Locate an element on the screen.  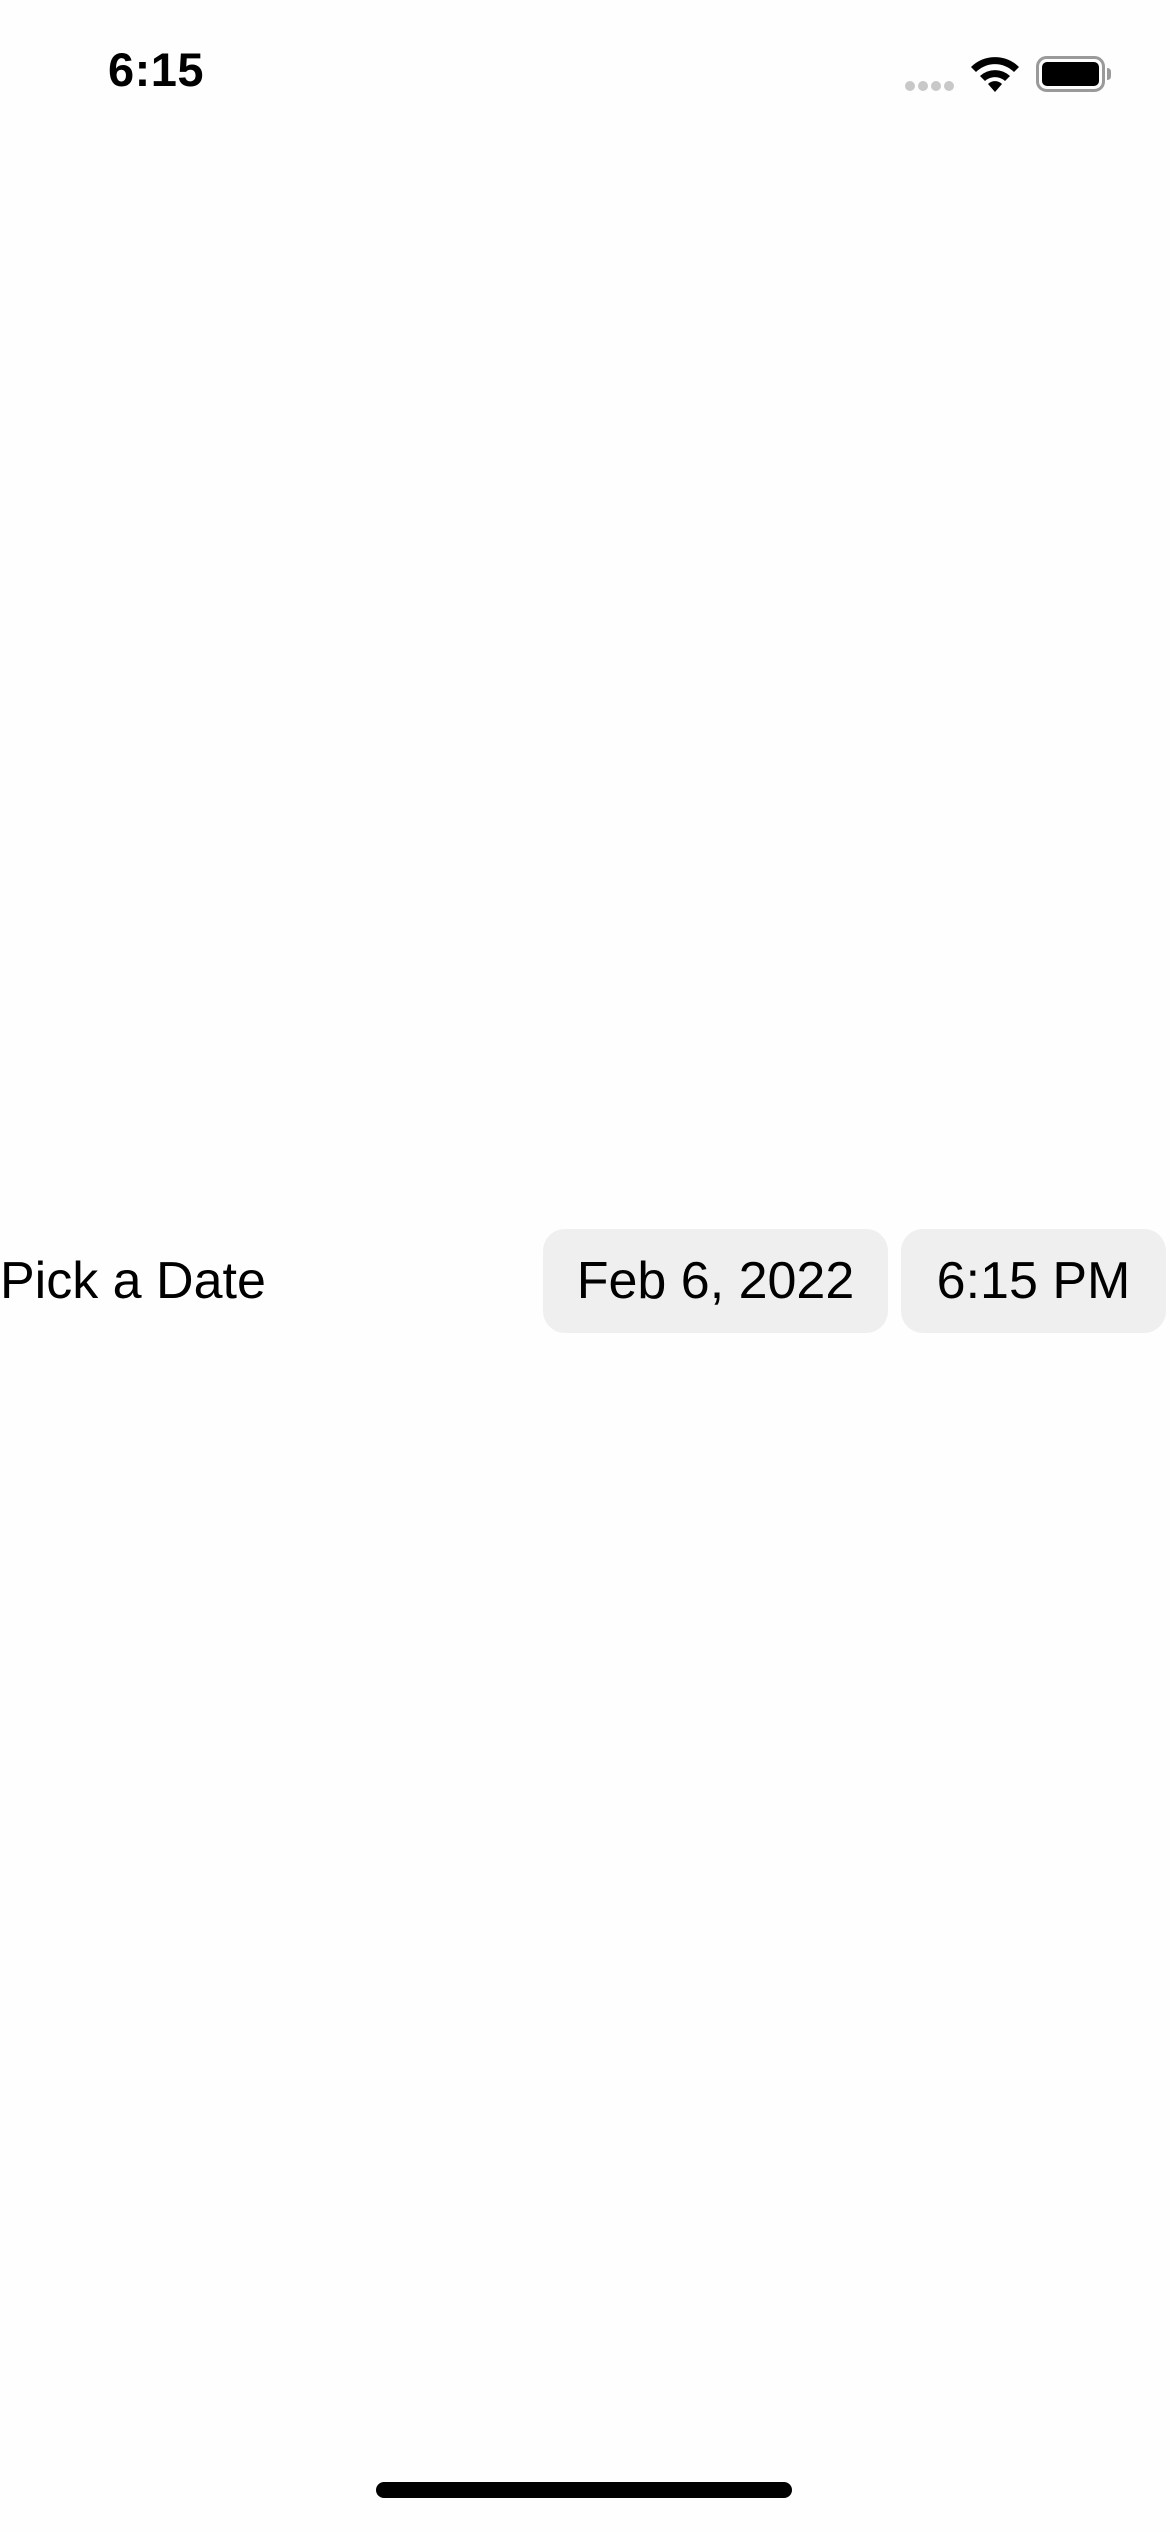
status-bar: 6:15 is located at coordinates (585, 75).